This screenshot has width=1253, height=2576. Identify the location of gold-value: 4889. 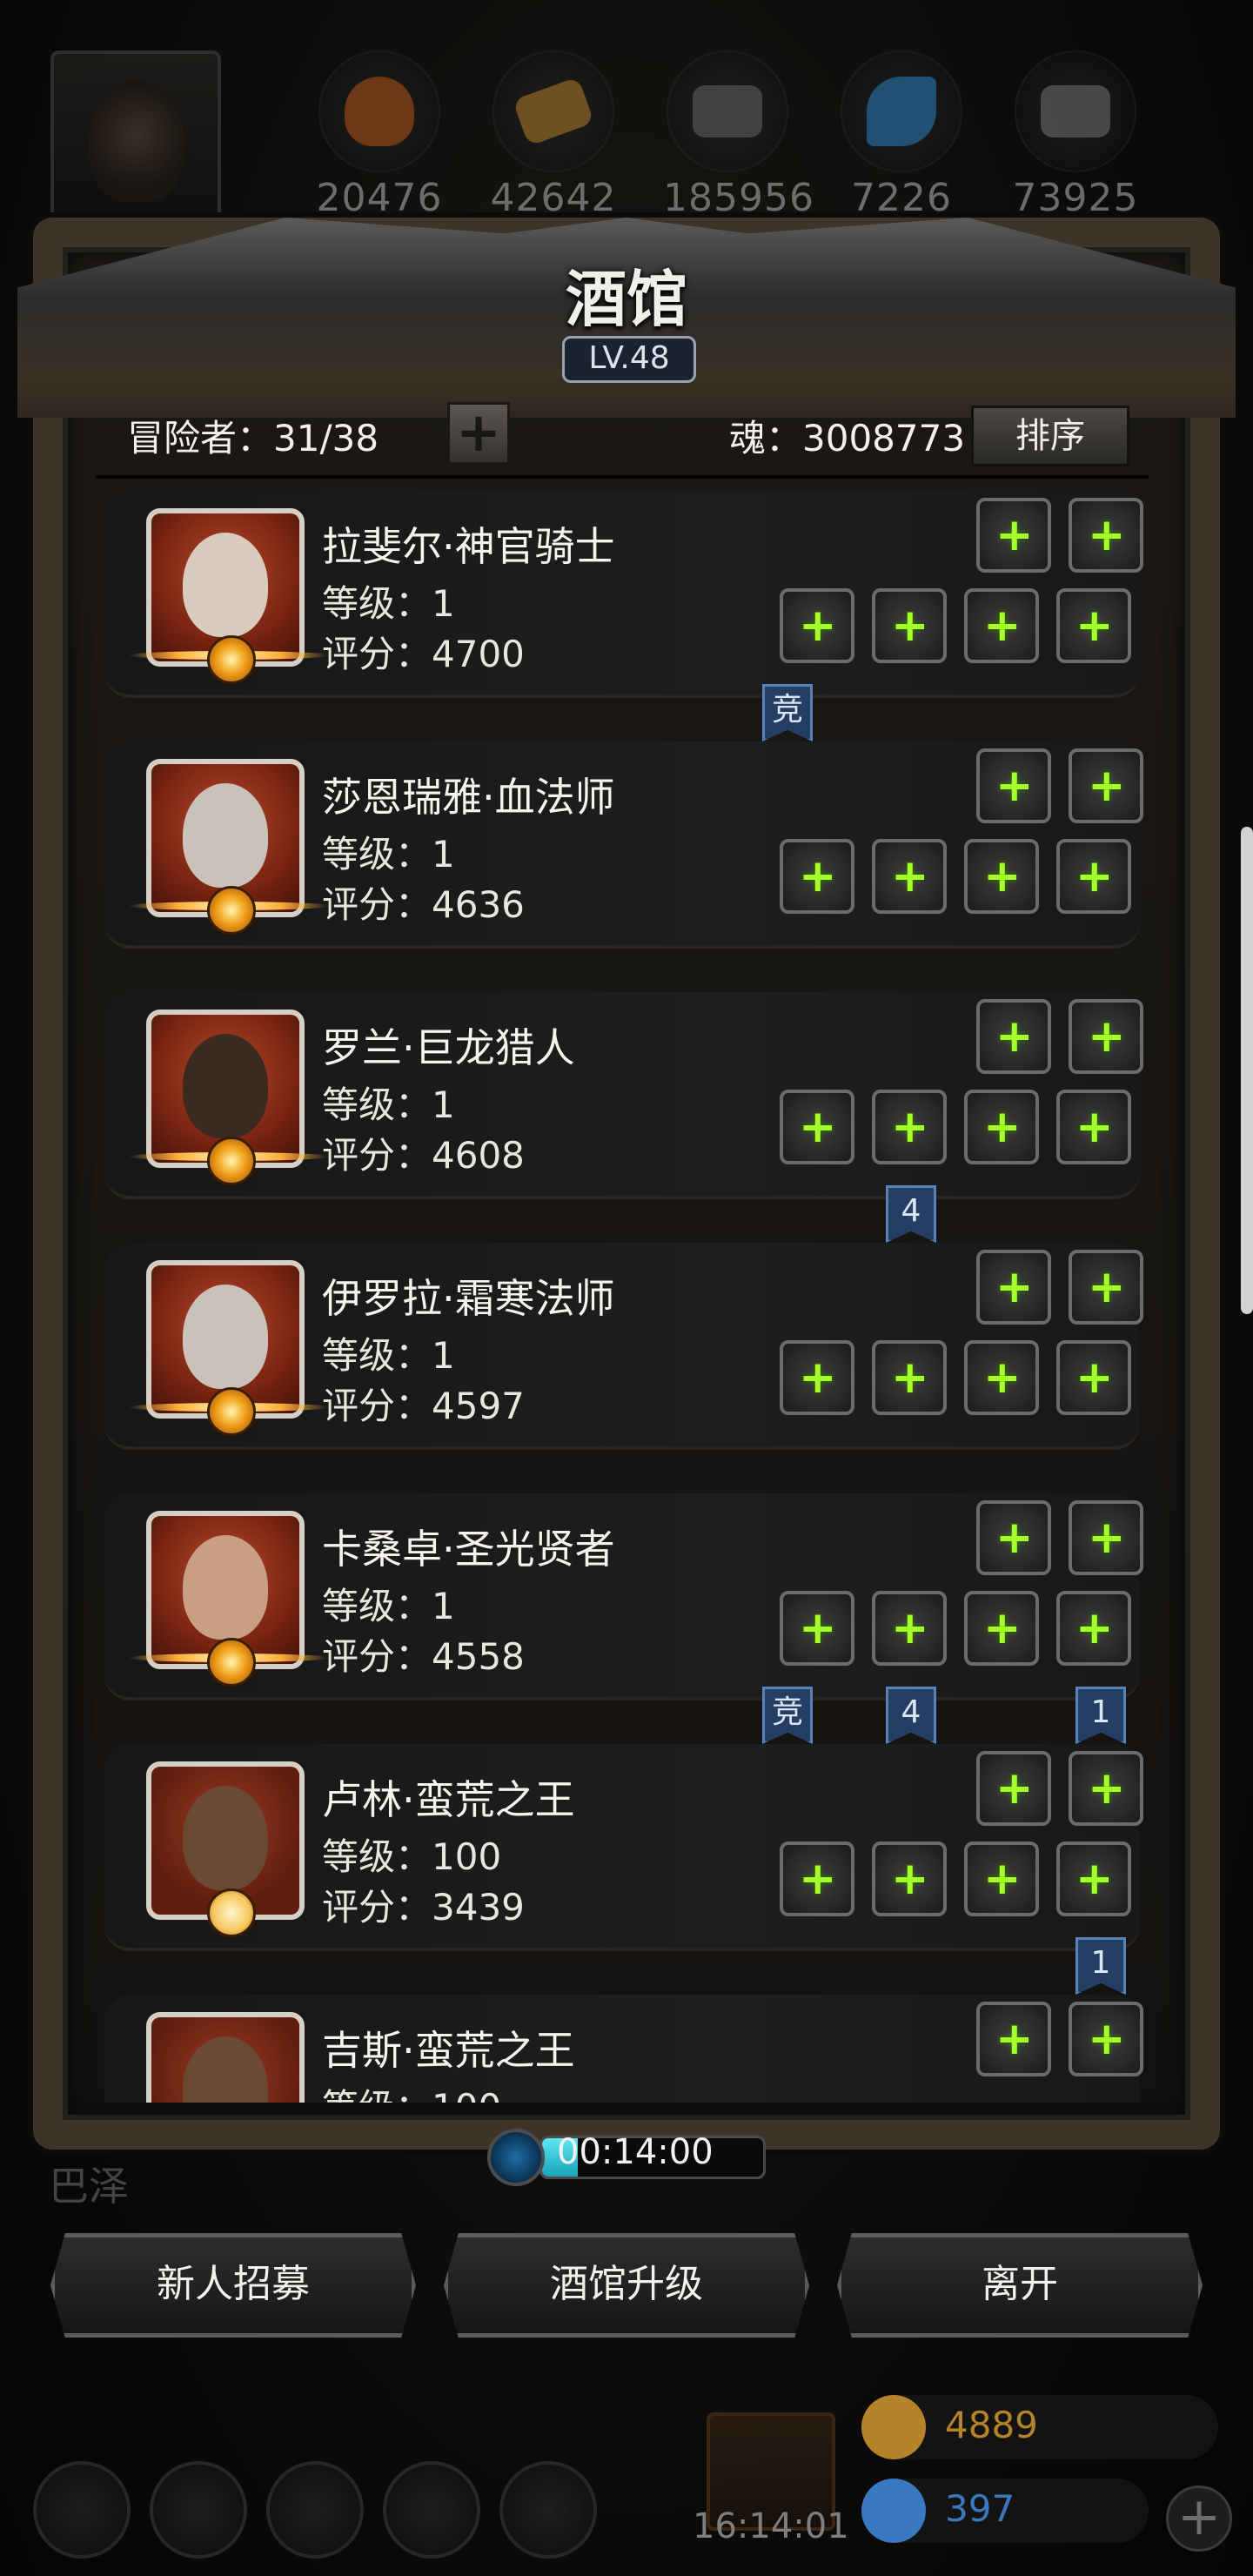
(991, 2425).